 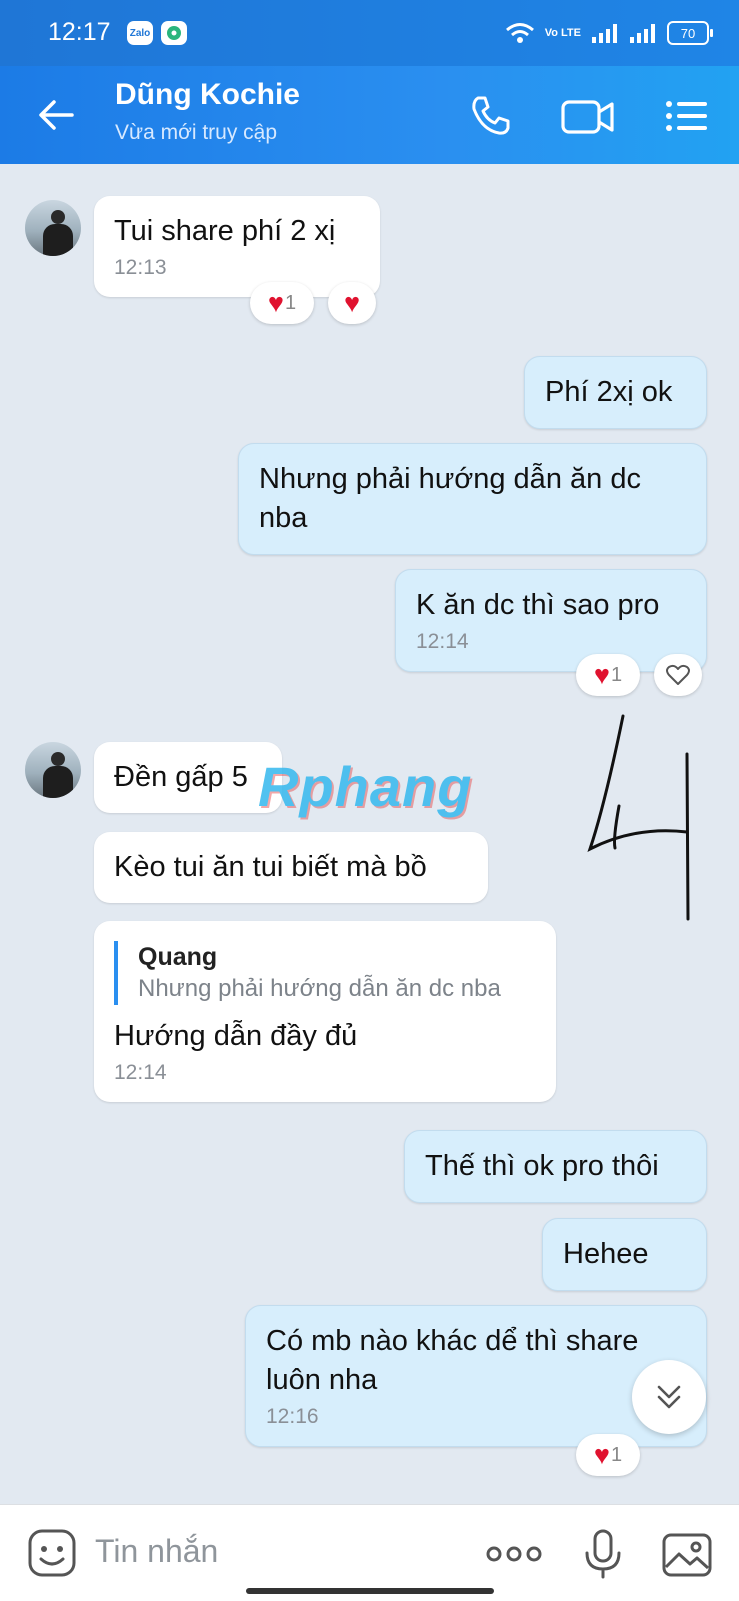 What do you see at coordinates (156, 1551) in the screenshot?
I see `message-input: Tin nhắn` at bounding box center [156, 1551].